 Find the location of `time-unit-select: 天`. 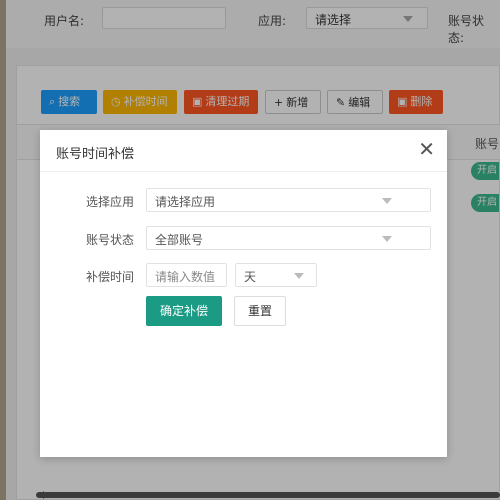

time-unit-select: 天 is located at coordinates (276, 275).